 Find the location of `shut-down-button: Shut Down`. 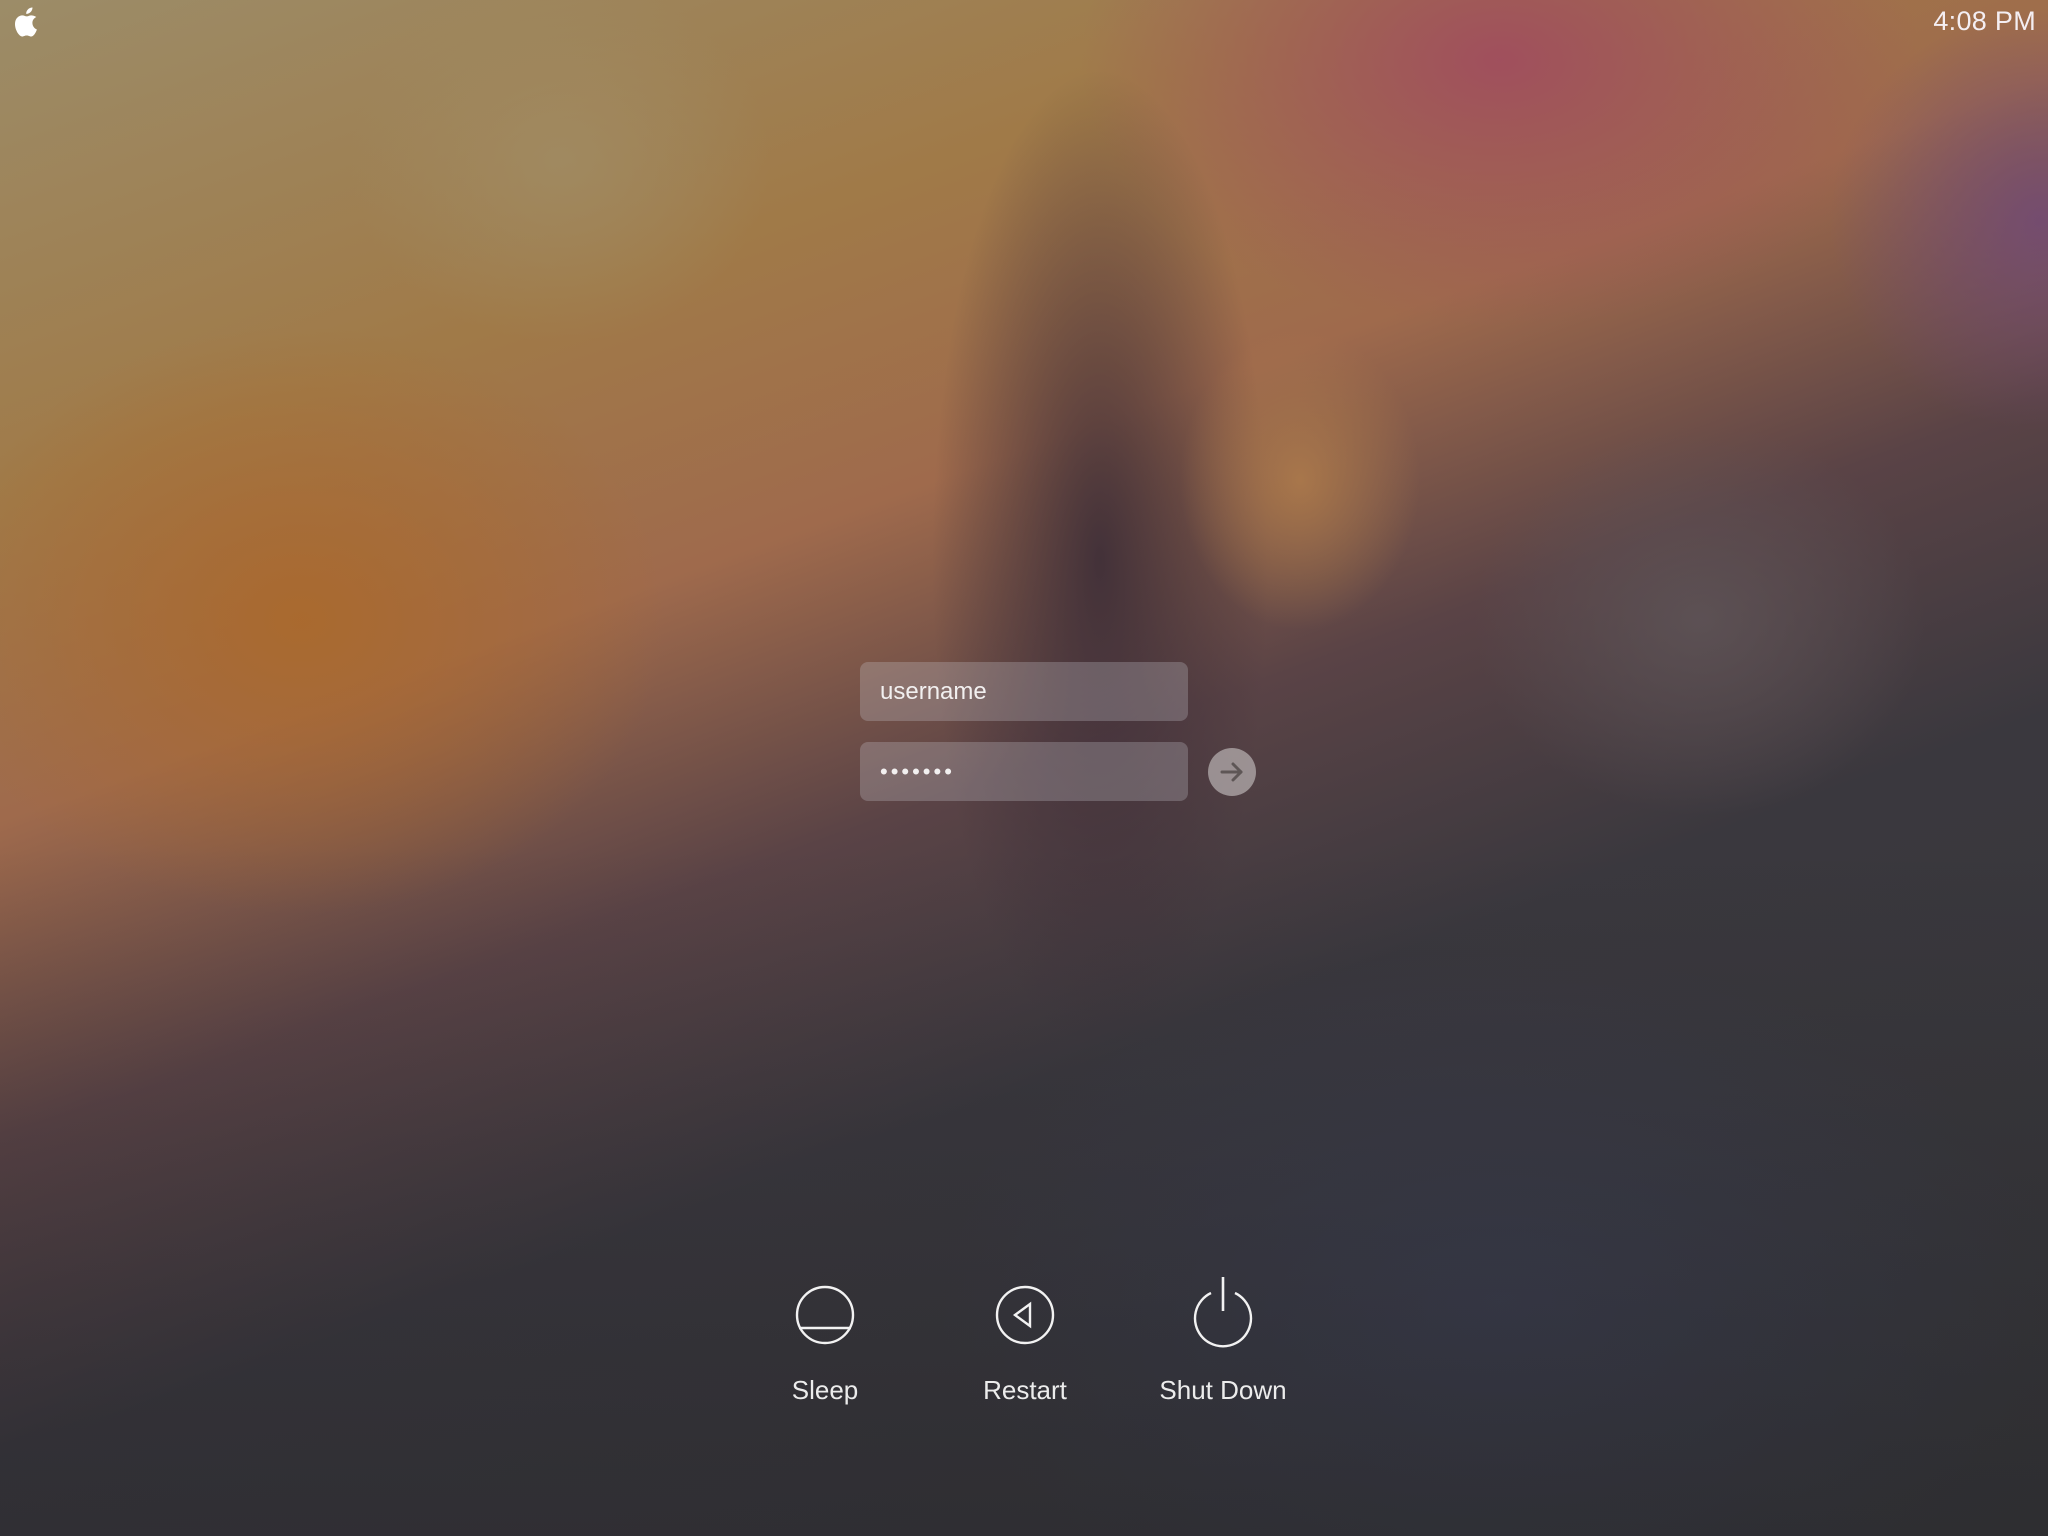

shut-down-button: Shut Down is located at coordinates (1223, 1341).